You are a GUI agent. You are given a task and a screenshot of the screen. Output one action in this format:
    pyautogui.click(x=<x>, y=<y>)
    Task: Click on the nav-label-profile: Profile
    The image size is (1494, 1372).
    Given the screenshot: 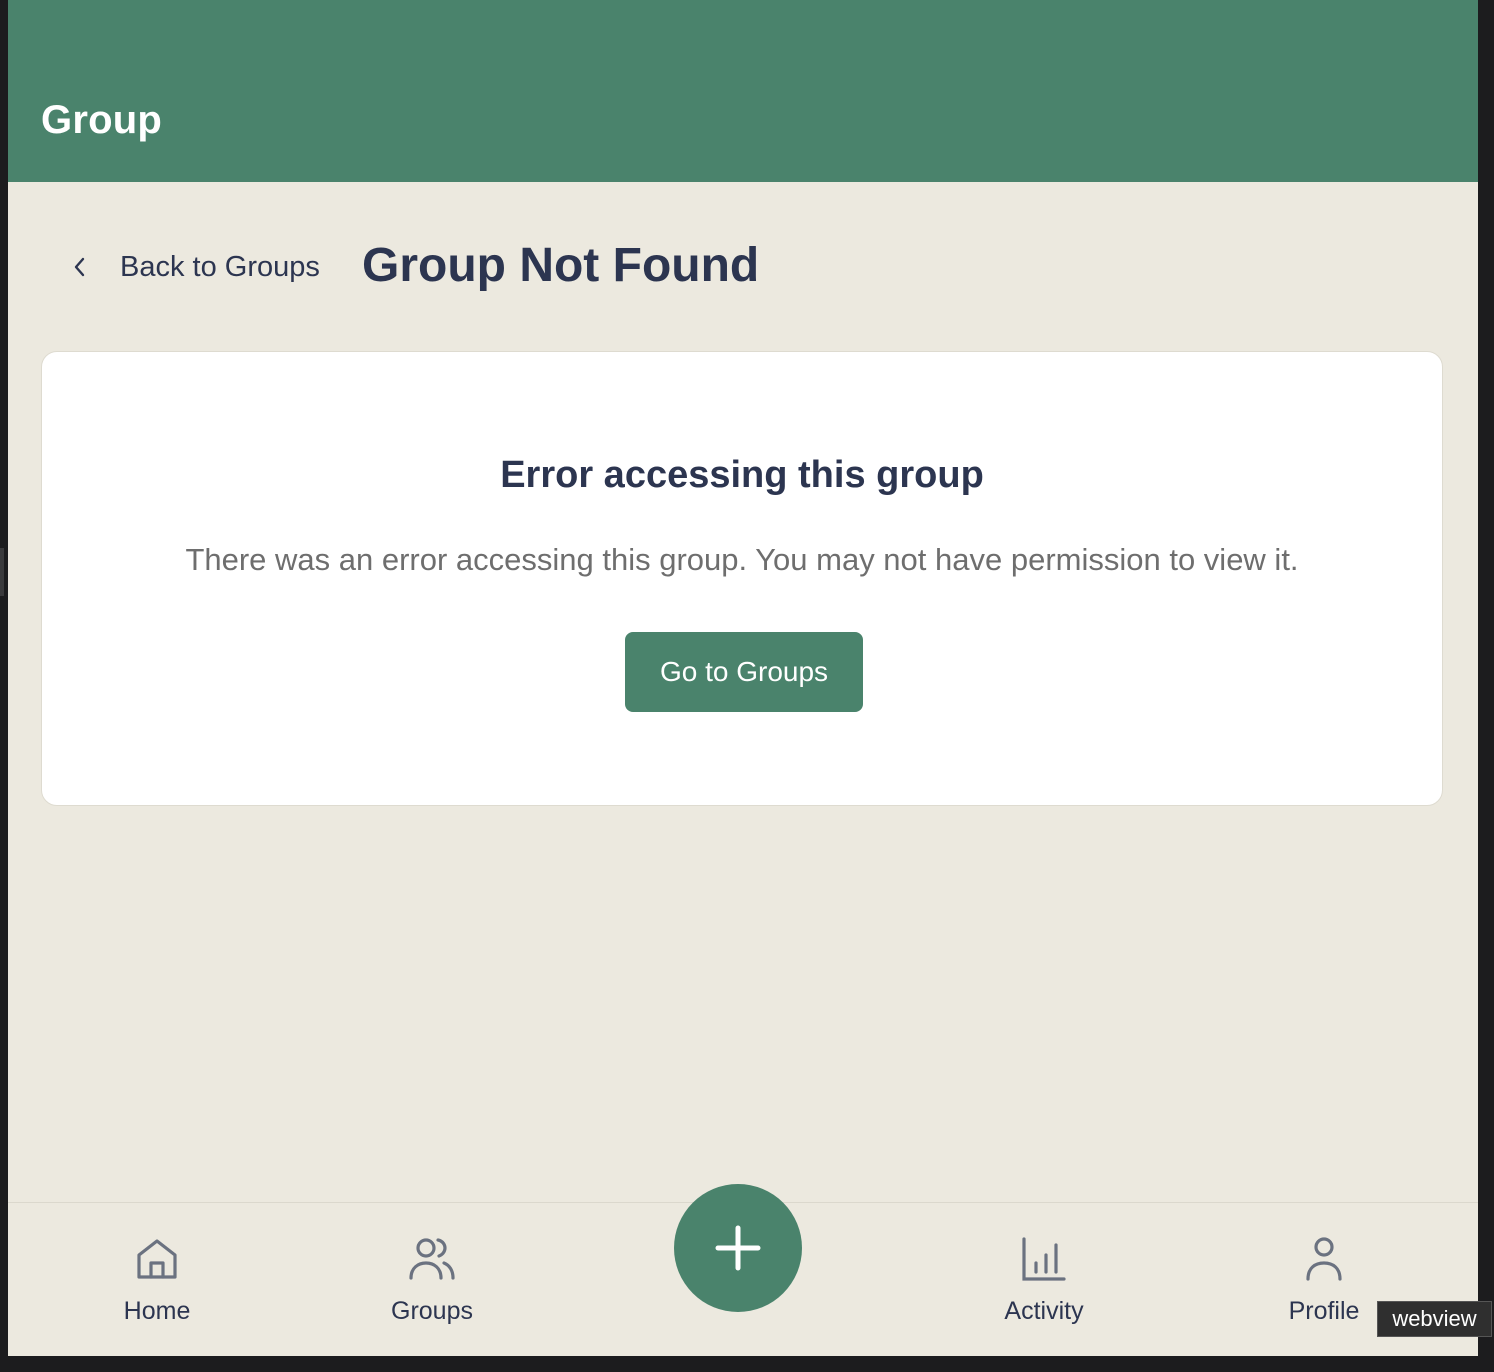 What is the action you would take?
    pyautogui.click(x=1324, y=1311)
    